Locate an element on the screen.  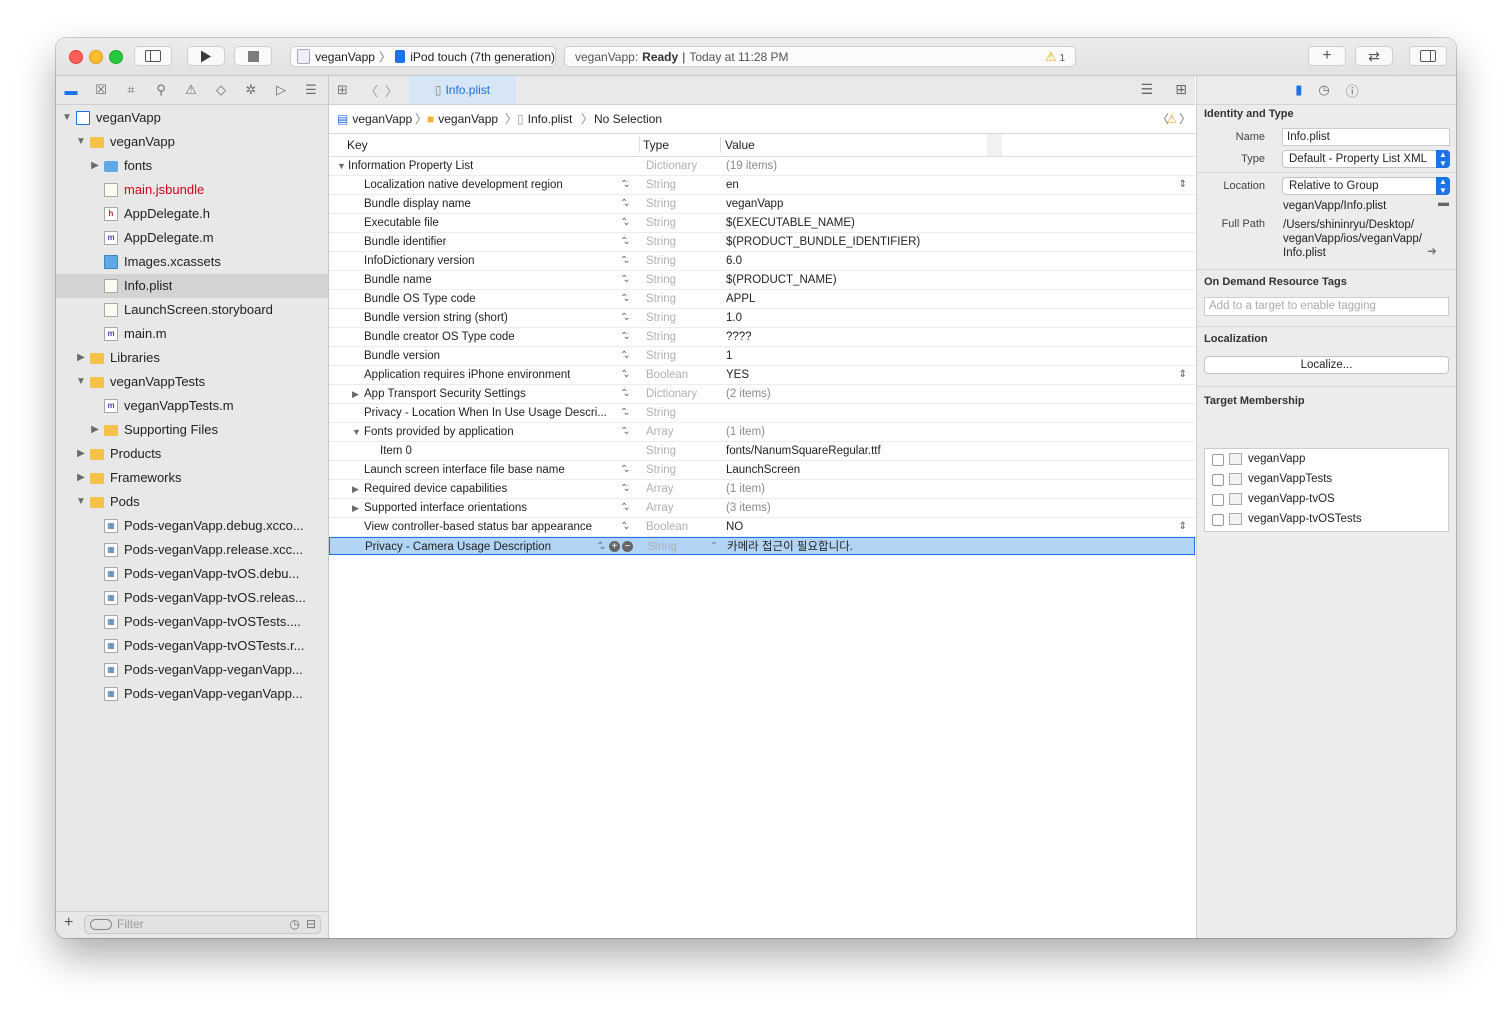
plist-key: Application requires iPhone environment is located at coordinates (467, 375).